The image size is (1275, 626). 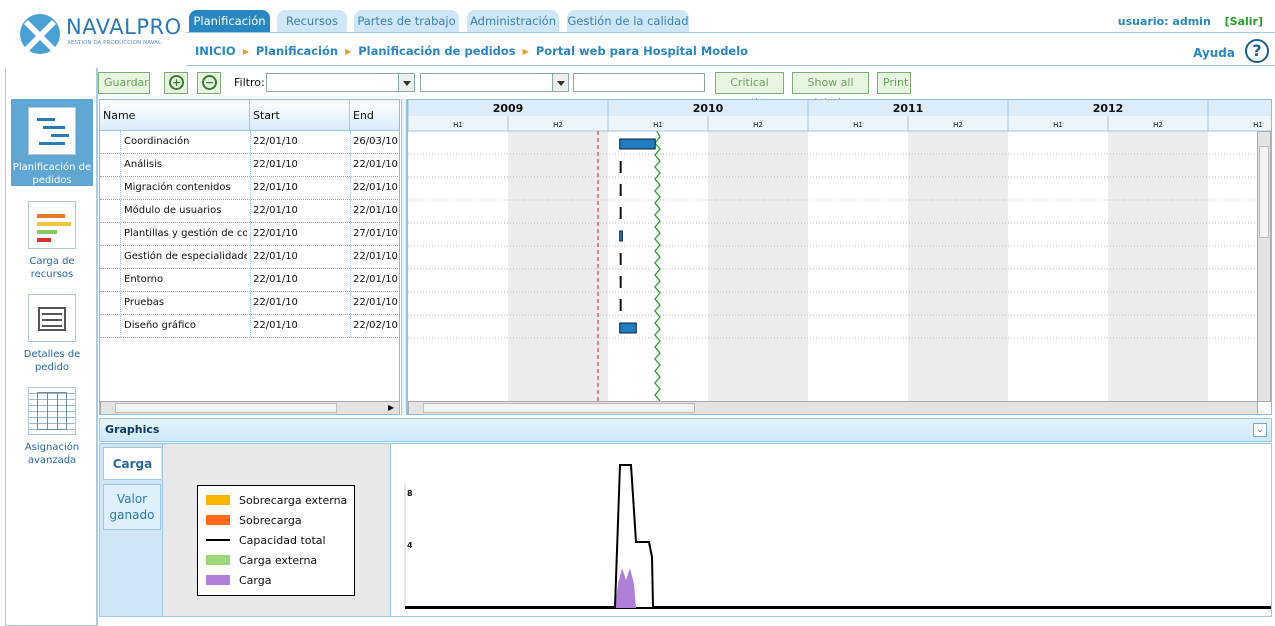 I want to click on tab-recursos: Recursos, so click(x=312, y=21).